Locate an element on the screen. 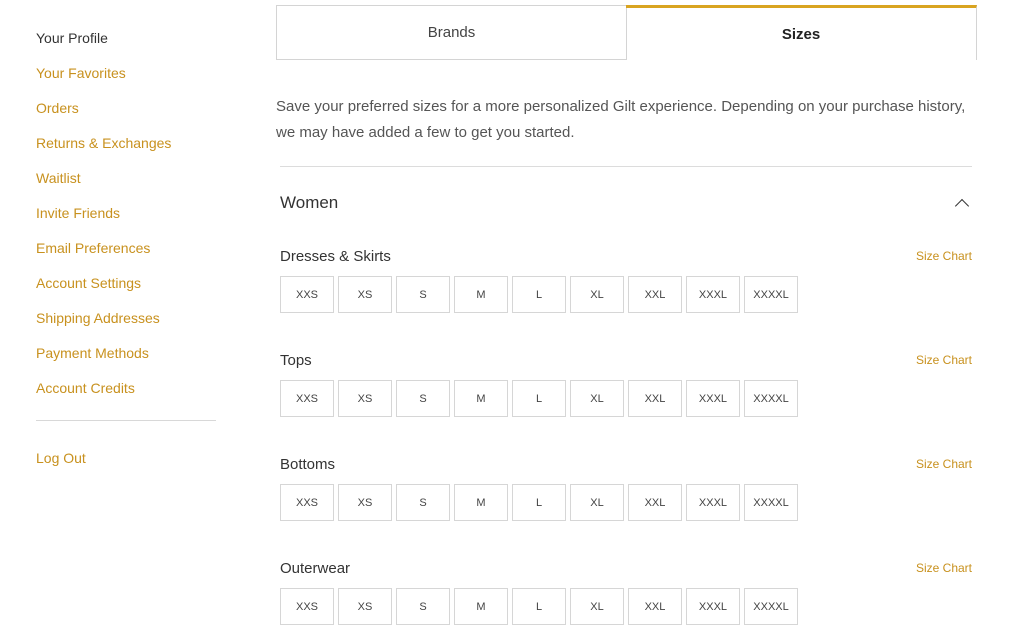 The width and height of the screenshot is (1023, 625). tab-brands: Brands is located at coordinates (451, 32).